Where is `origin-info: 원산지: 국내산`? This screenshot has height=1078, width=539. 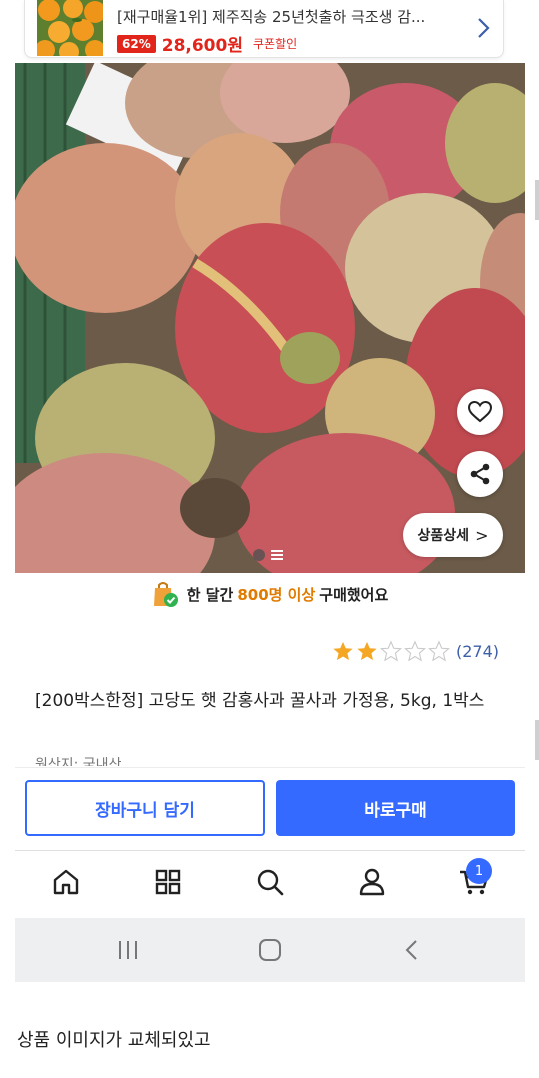
origin-info: 원산지: 국내산 is located at coordinates (78, 761).